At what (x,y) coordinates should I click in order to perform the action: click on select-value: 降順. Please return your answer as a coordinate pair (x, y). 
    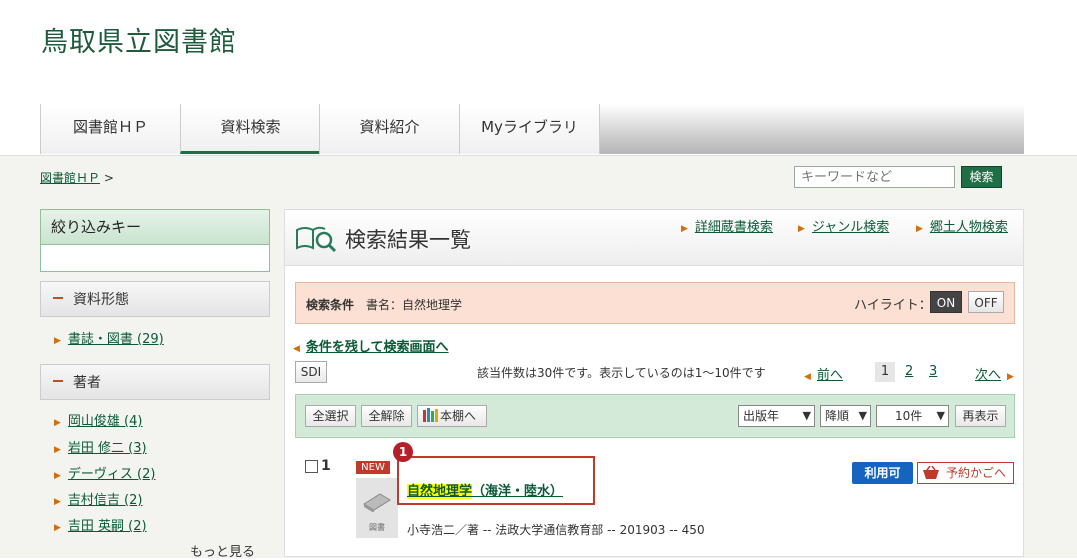
    Looking at the image, I should click on (837, 416).